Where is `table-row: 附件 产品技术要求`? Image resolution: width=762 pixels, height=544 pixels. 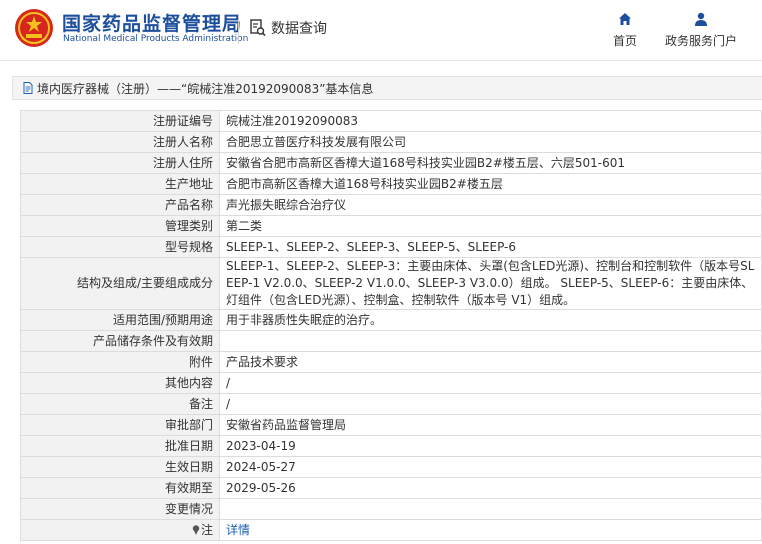
table-row: 附件 产品技术要求 is located at coordinates (391, 362).